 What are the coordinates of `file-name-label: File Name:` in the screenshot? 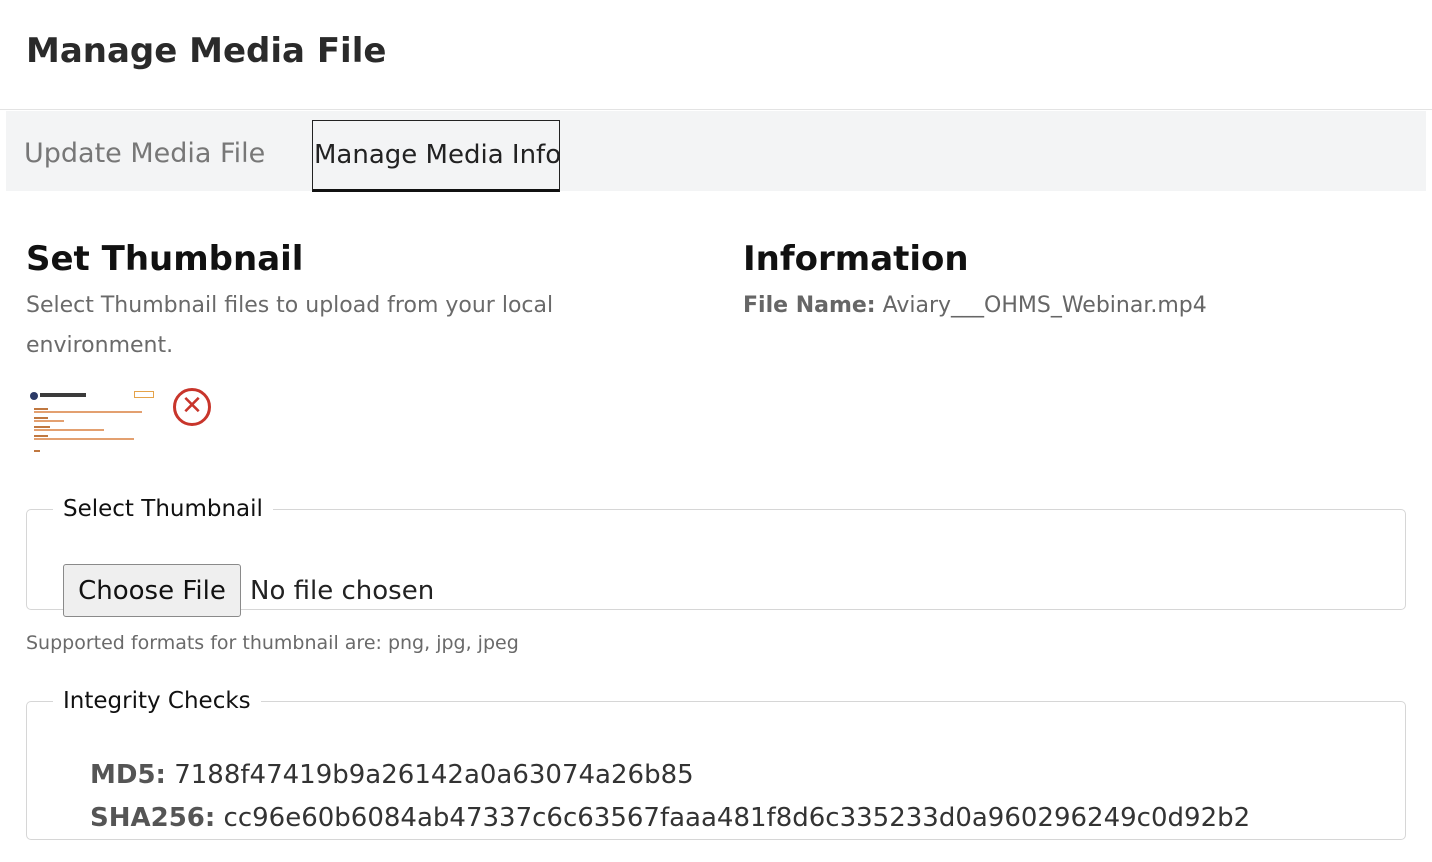 It's located at (809, 305).